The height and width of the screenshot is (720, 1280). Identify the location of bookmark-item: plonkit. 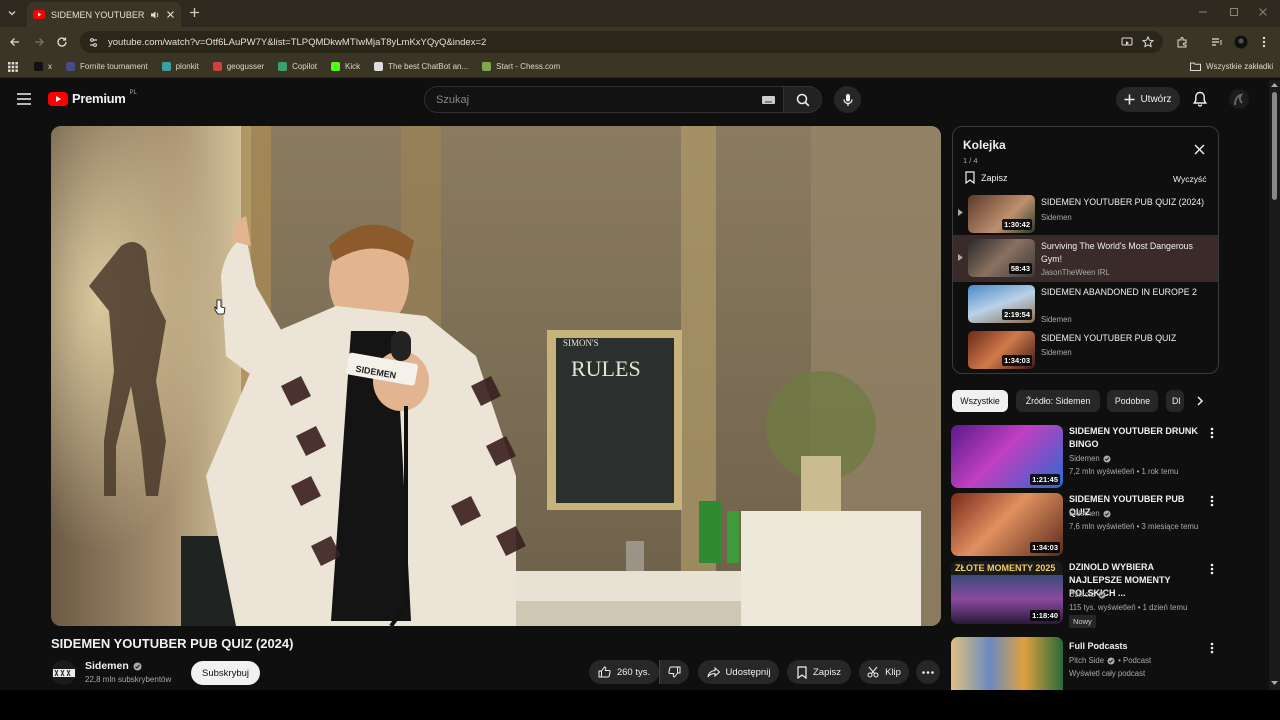
(180, 66).